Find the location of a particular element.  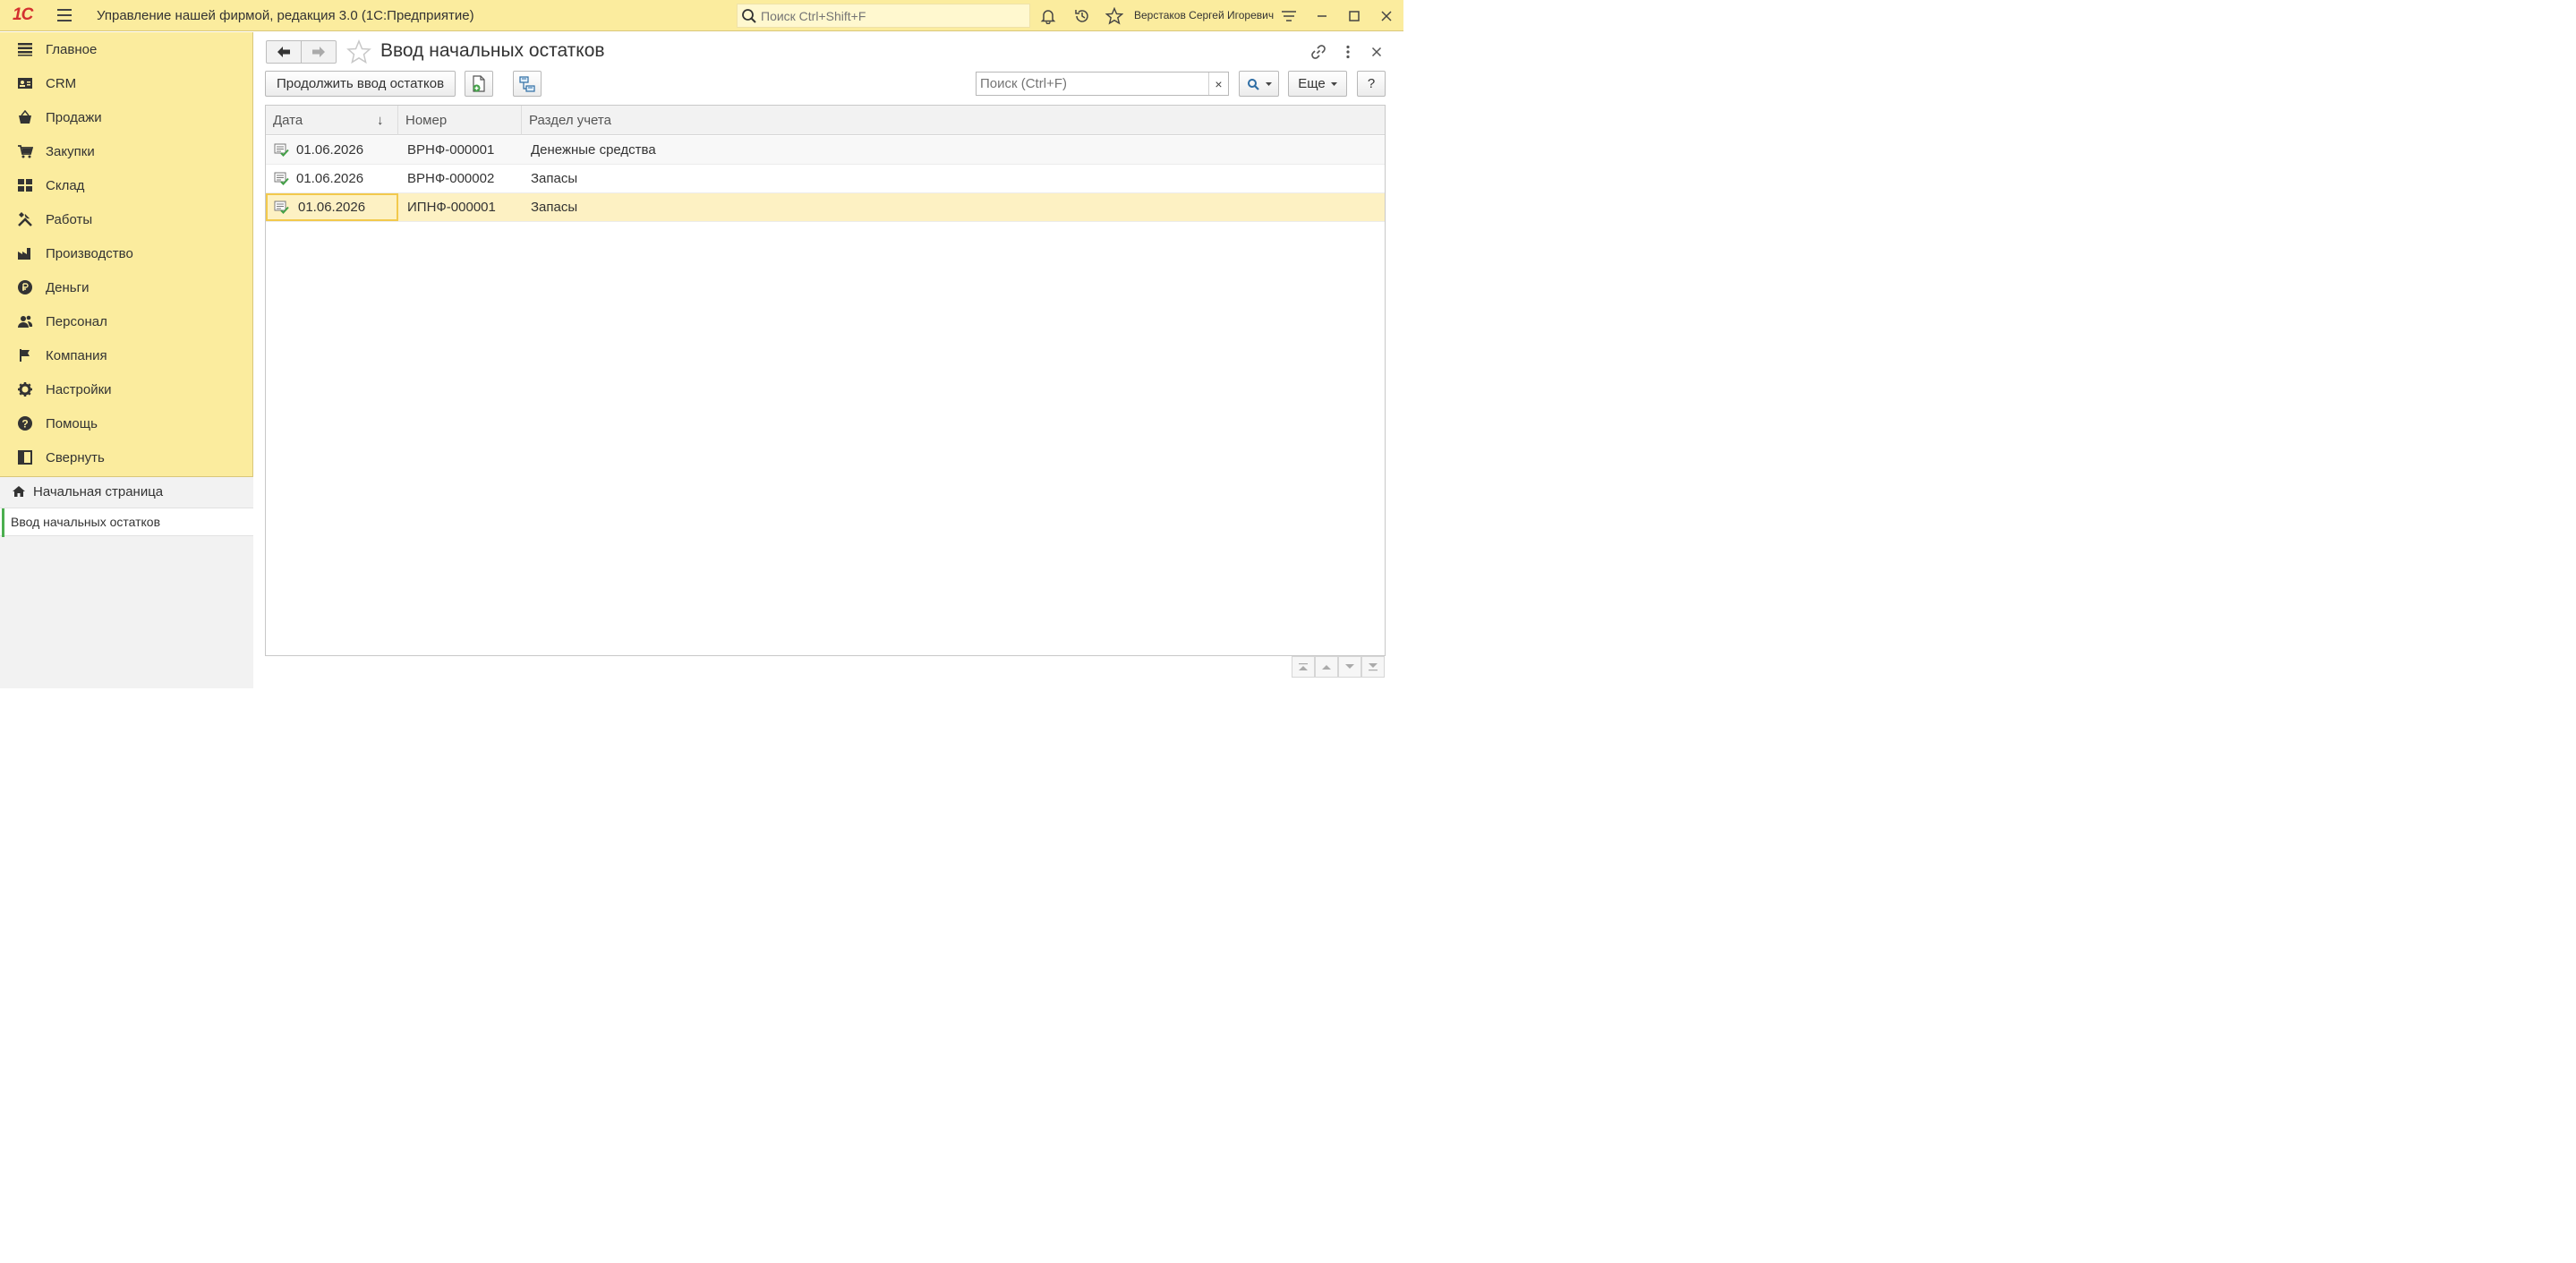

sidebar-item-label: Настройки is located at coordinates (79, 389).